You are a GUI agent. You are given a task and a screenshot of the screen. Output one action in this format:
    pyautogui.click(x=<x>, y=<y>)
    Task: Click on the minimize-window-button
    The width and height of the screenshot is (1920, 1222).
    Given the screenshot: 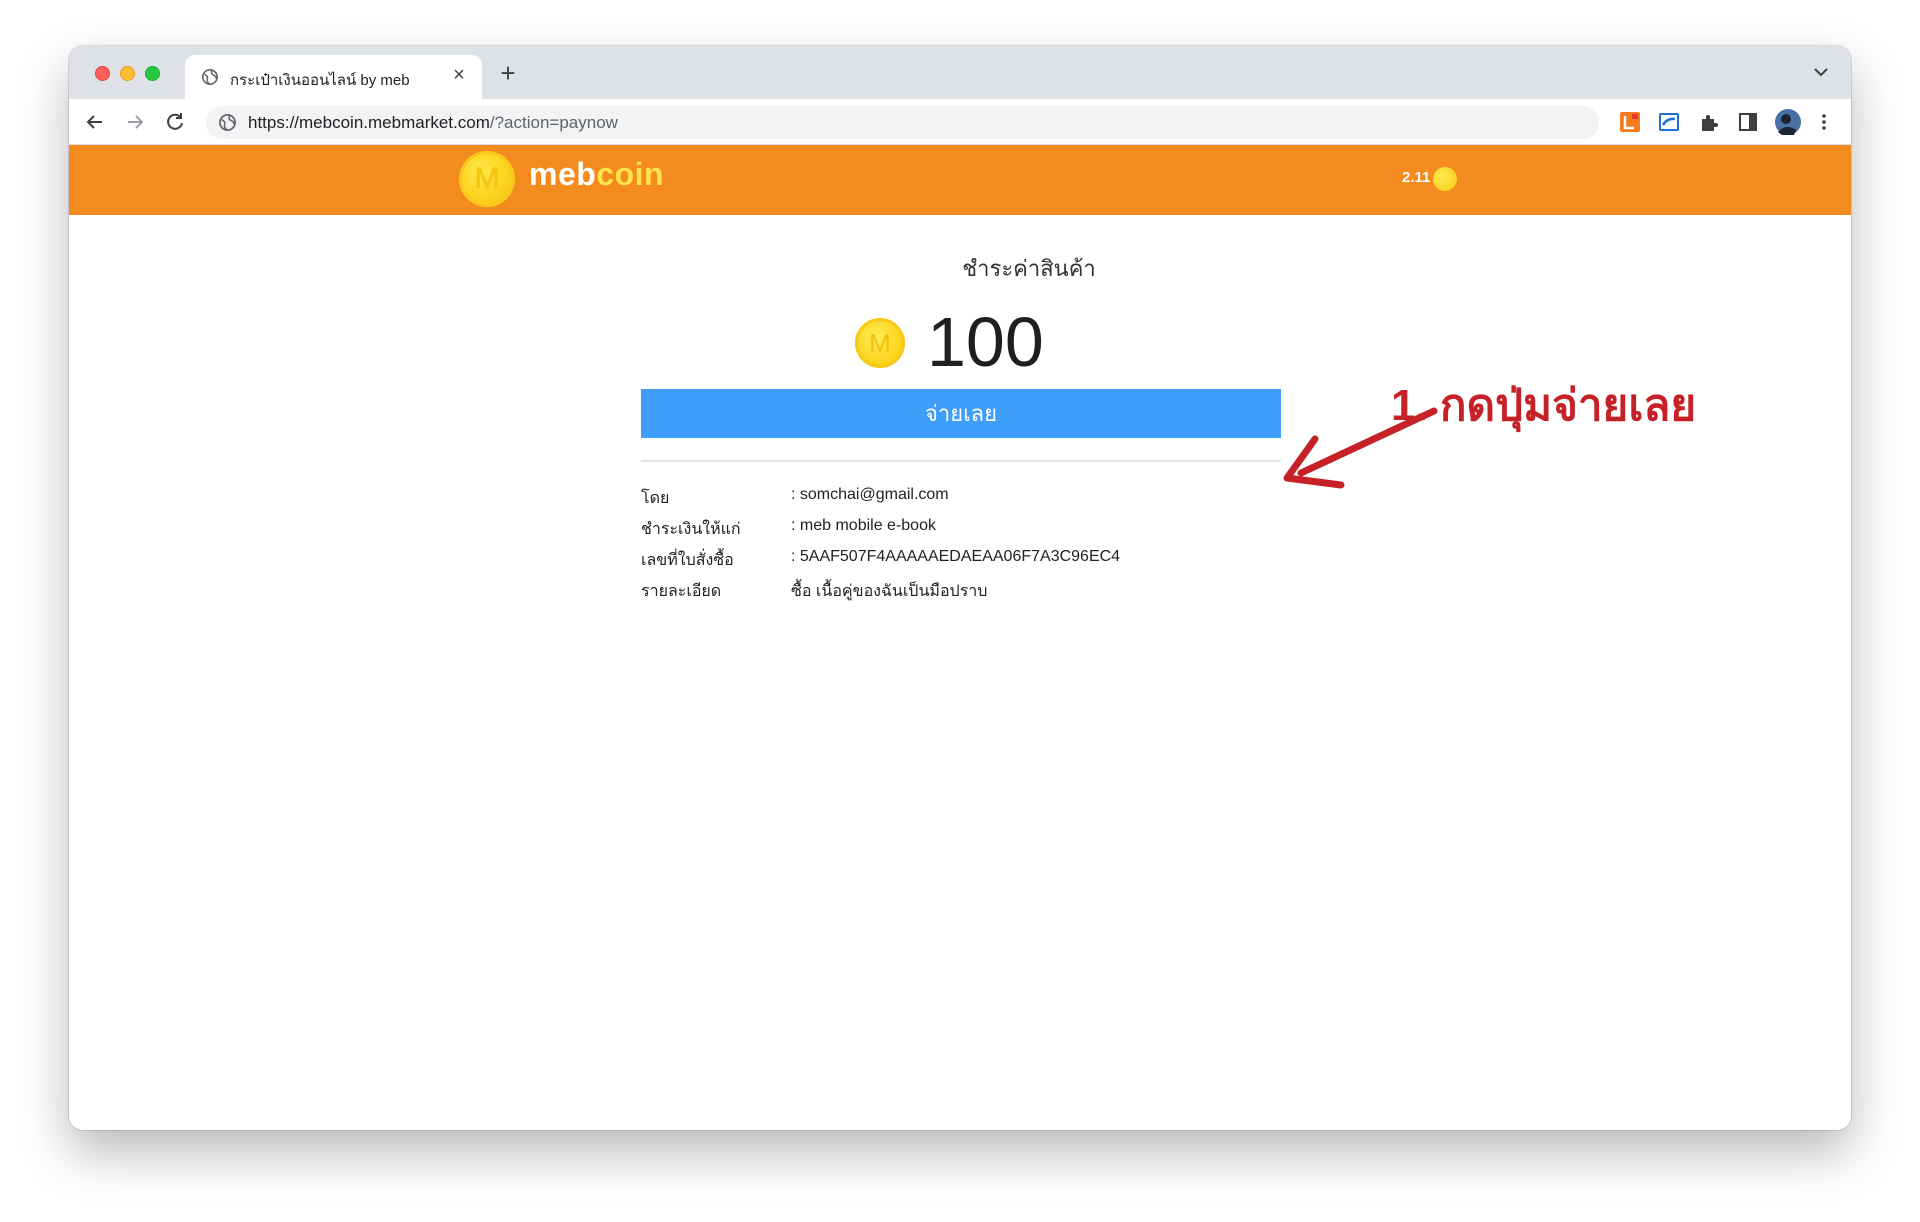 What is the action you would take?
    pyautogui.click(x=127, y=73)
    